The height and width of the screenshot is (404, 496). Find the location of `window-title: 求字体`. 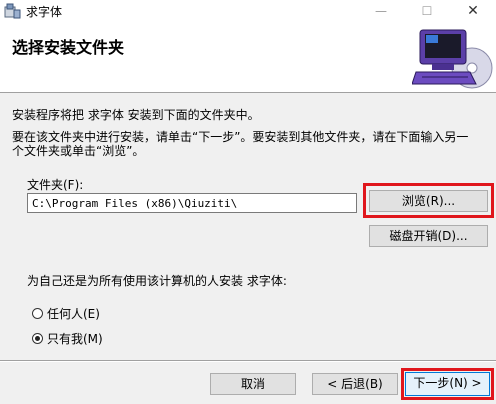

window-title: 求字体 is located at coordinates (44, 12).